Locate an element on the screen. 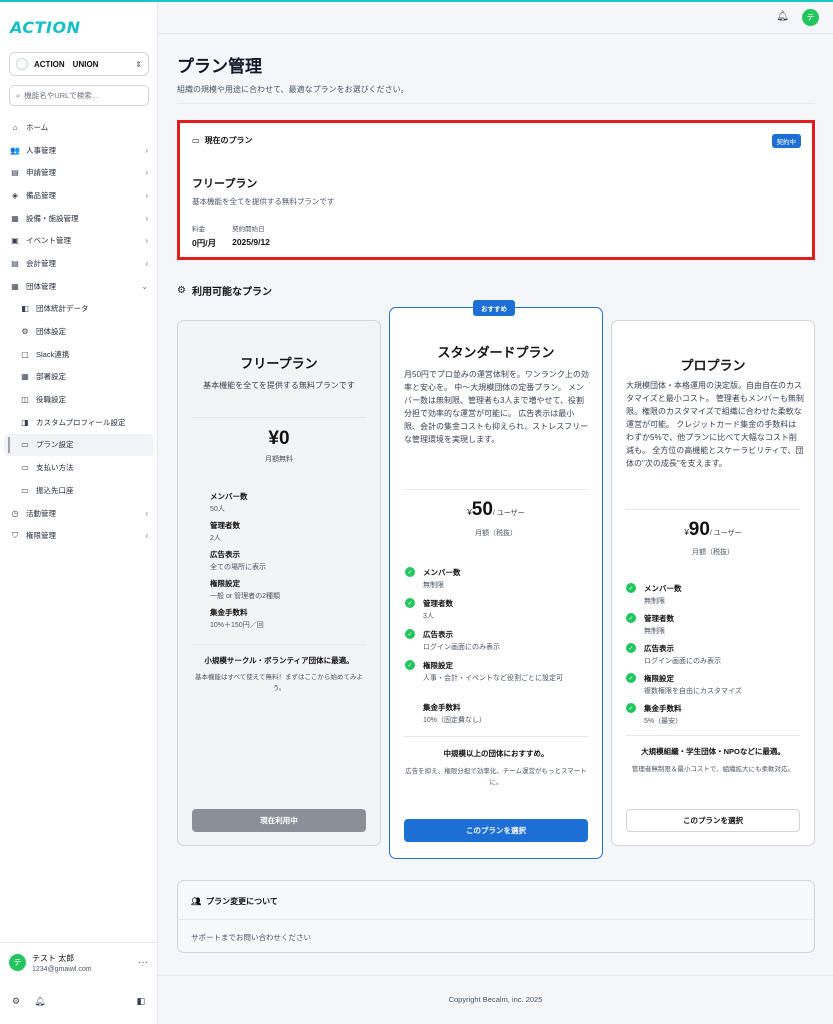  sidebar-footer: ⚙ 🔔︎ ◧ is located at coordinates (78, 1001).